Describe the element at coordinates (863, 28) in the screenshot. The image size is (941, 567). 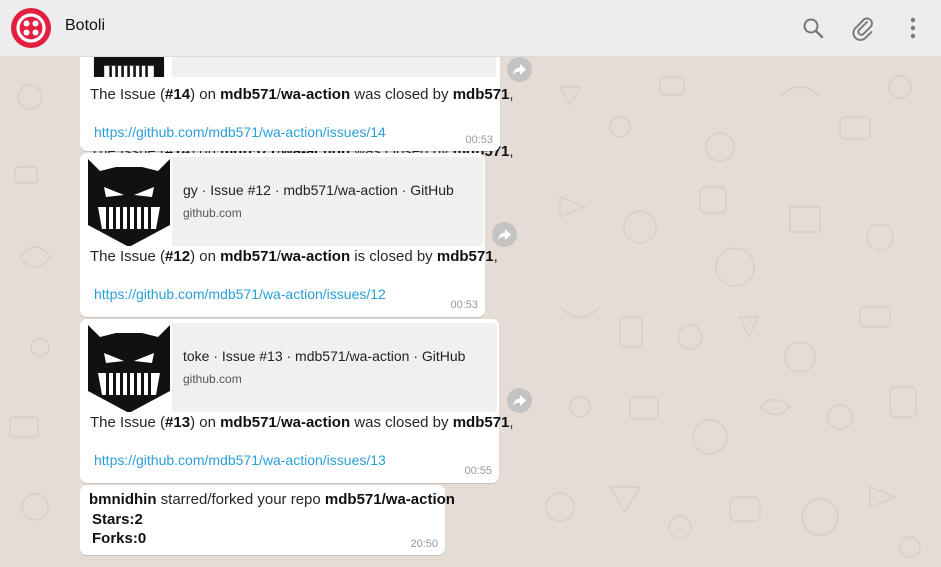
I see `attach-icon` at that location.